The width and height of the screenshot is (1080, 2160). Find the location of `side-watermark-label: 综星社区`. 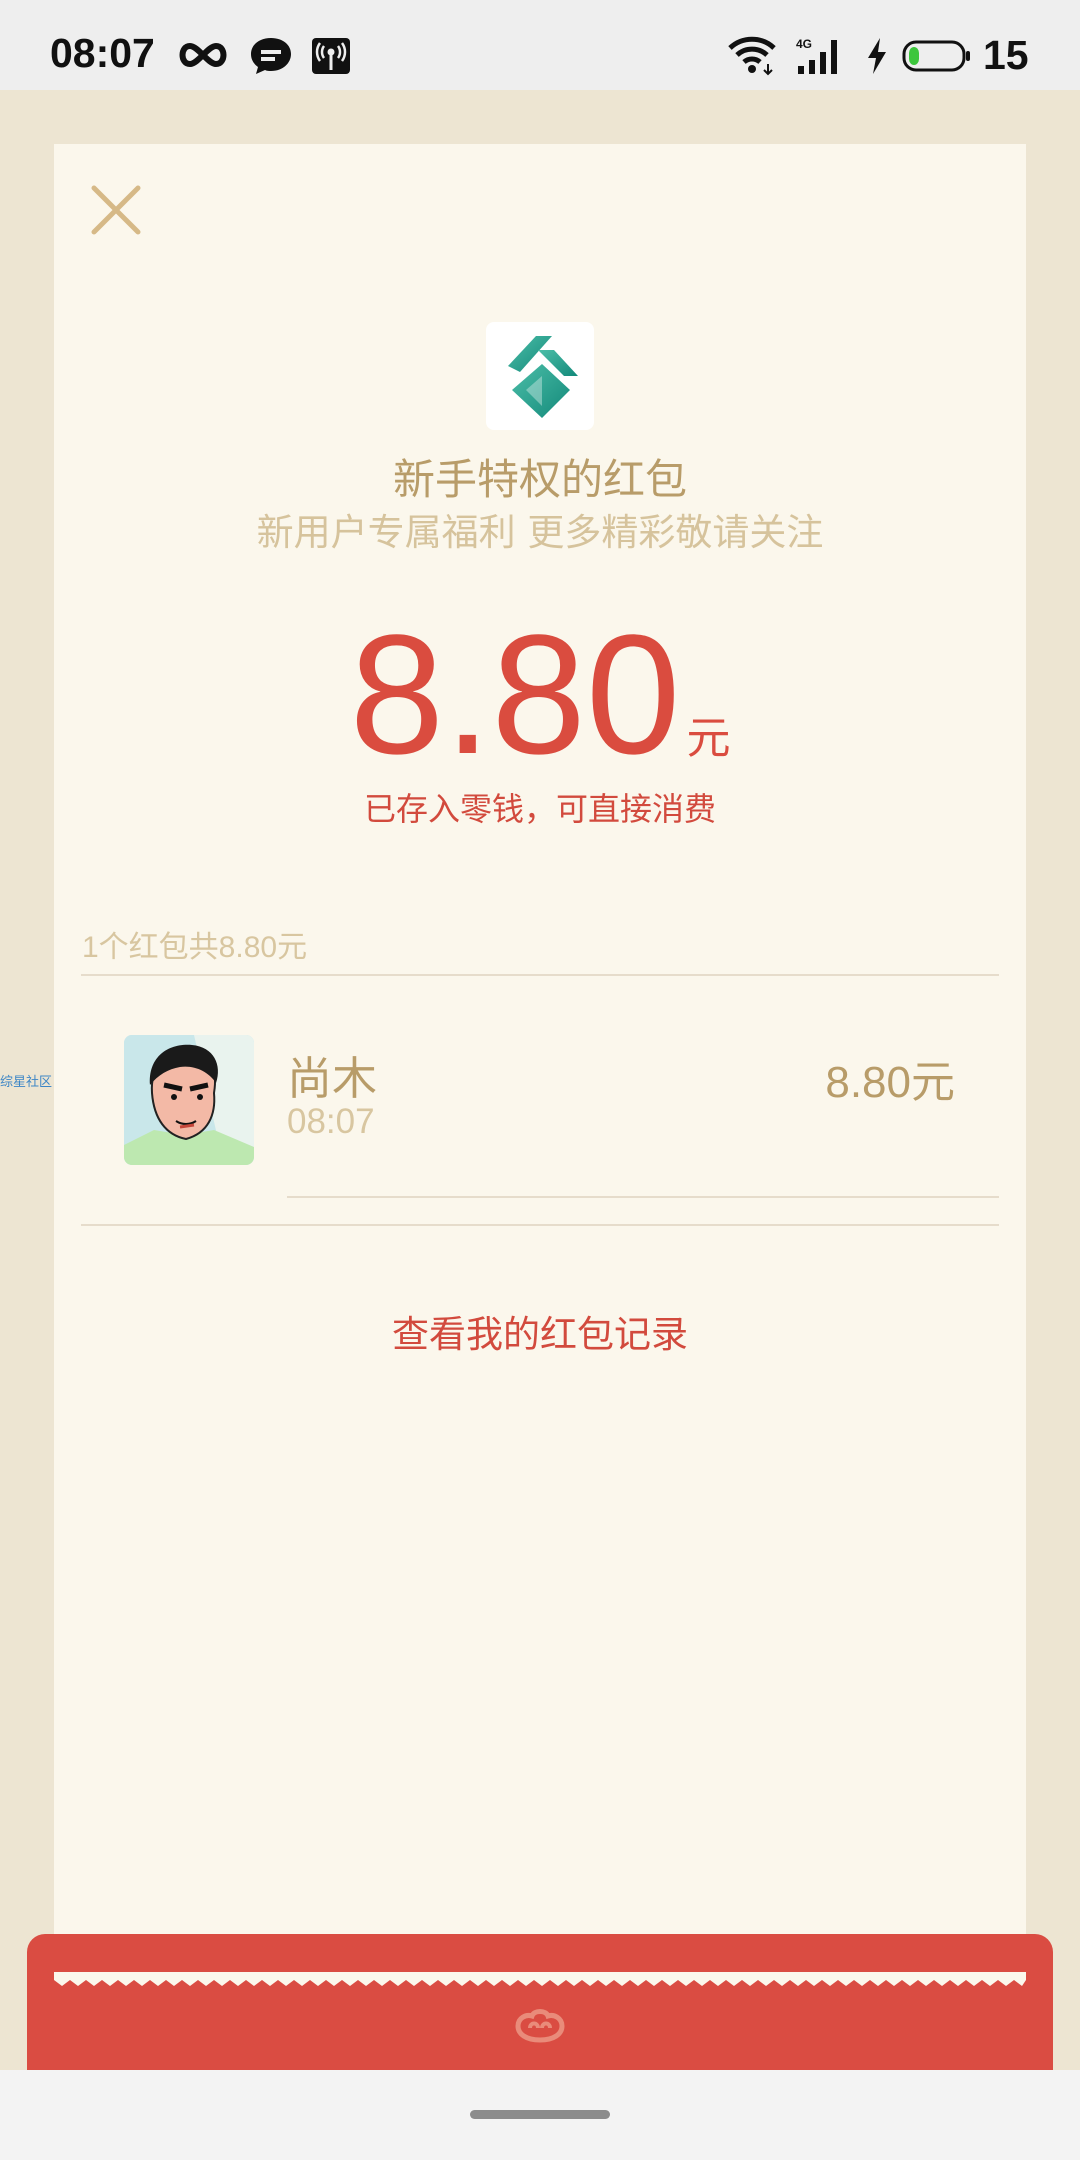

side-watermark-label: 综星社区 is located at coordinates (26, 1082).